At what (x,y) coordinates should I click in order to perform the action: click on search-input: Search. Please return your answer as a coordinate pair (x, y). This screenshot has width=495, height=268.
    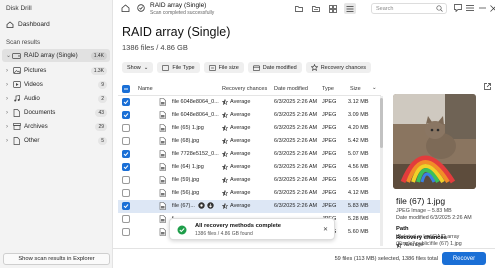
    Looking at the image, I should click on (409, 8).